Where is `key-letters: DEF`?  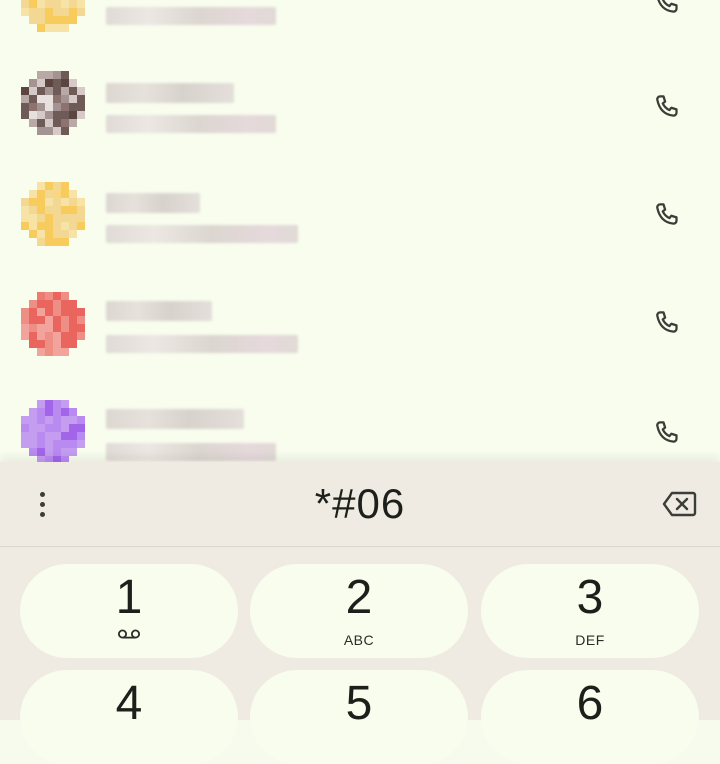
key-letters: DEF is located at coordinates (590, 640).